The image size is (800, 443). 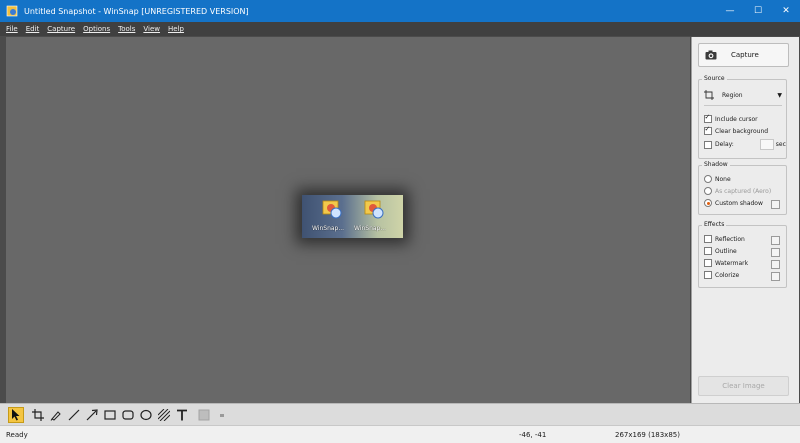 I want to click on effect-reflection-checkbox, so click(x=708, y=239).